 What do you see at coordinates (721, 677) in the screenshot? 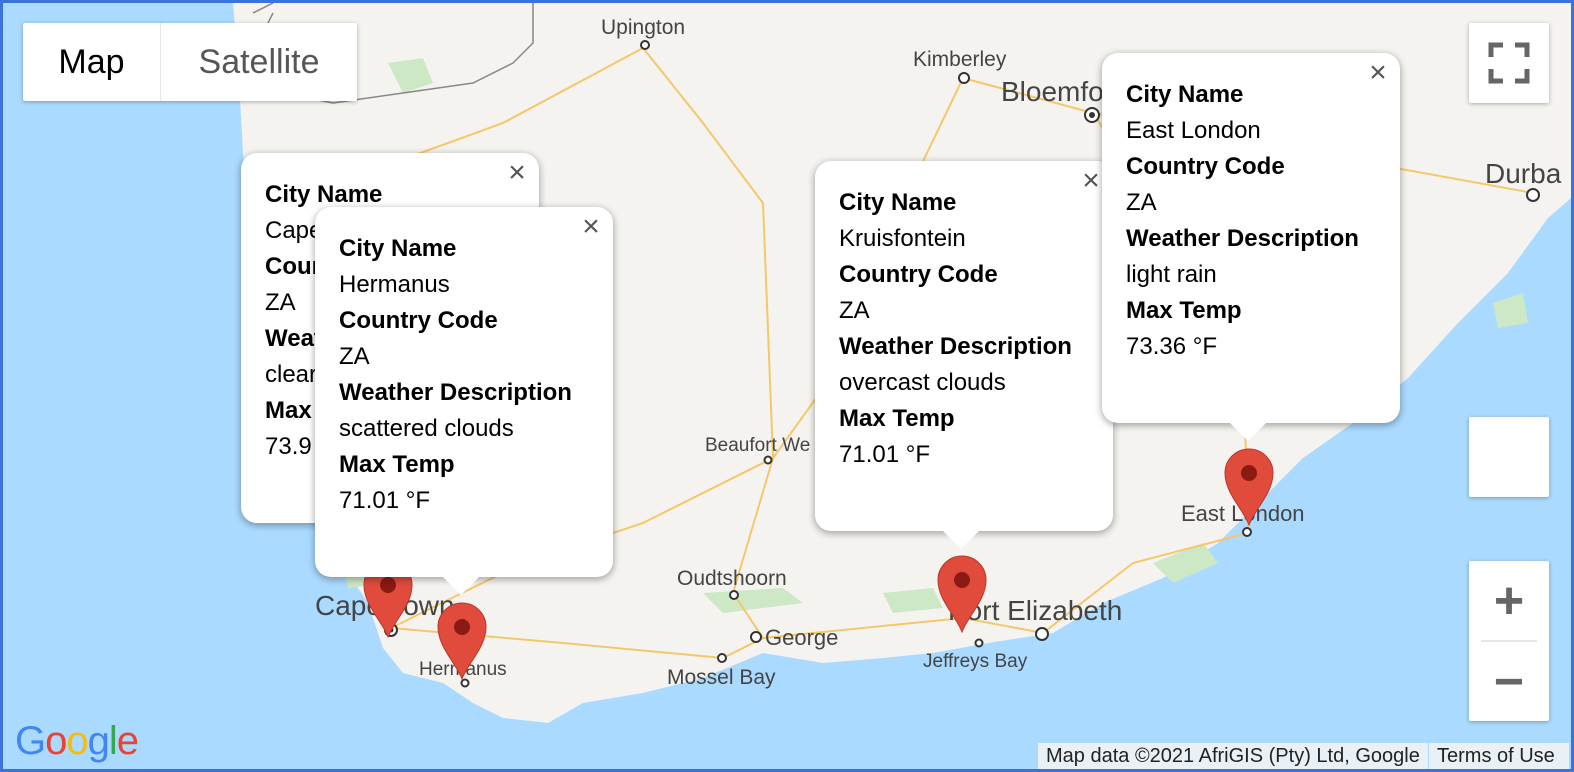
I see `place-label-mossel-bay: Mossel Bay` at bounding box center [721, 677].